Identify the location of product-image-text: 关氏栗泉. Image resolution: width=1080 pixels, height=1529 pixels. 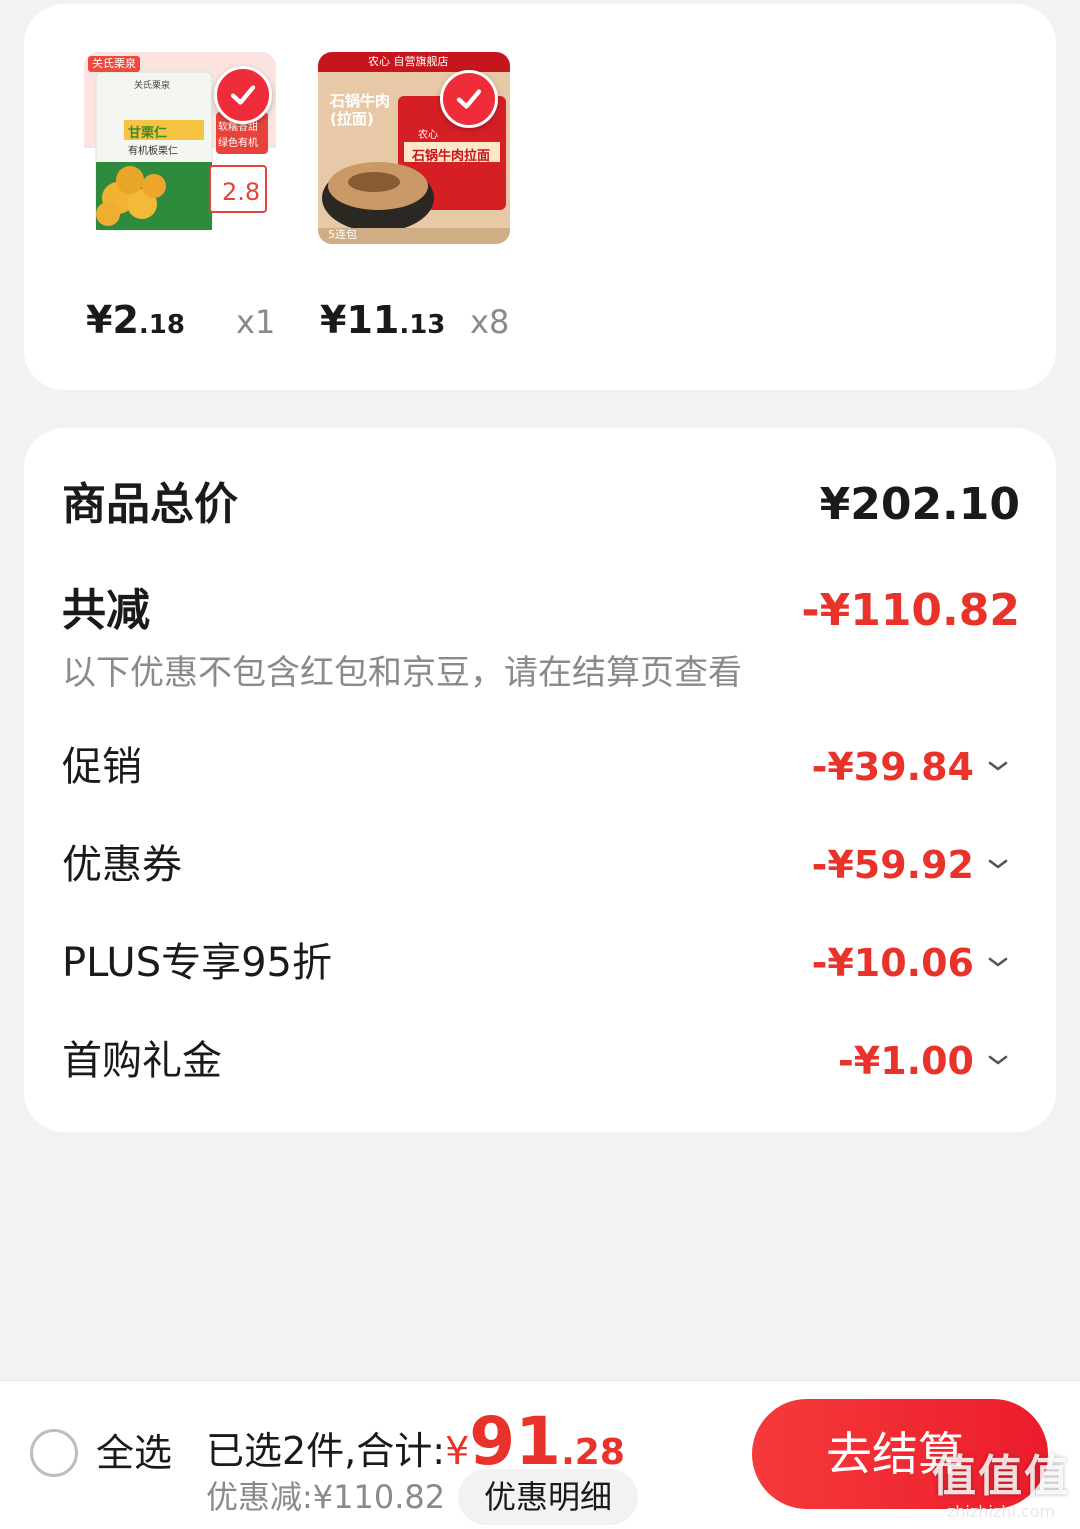
(152, 86).